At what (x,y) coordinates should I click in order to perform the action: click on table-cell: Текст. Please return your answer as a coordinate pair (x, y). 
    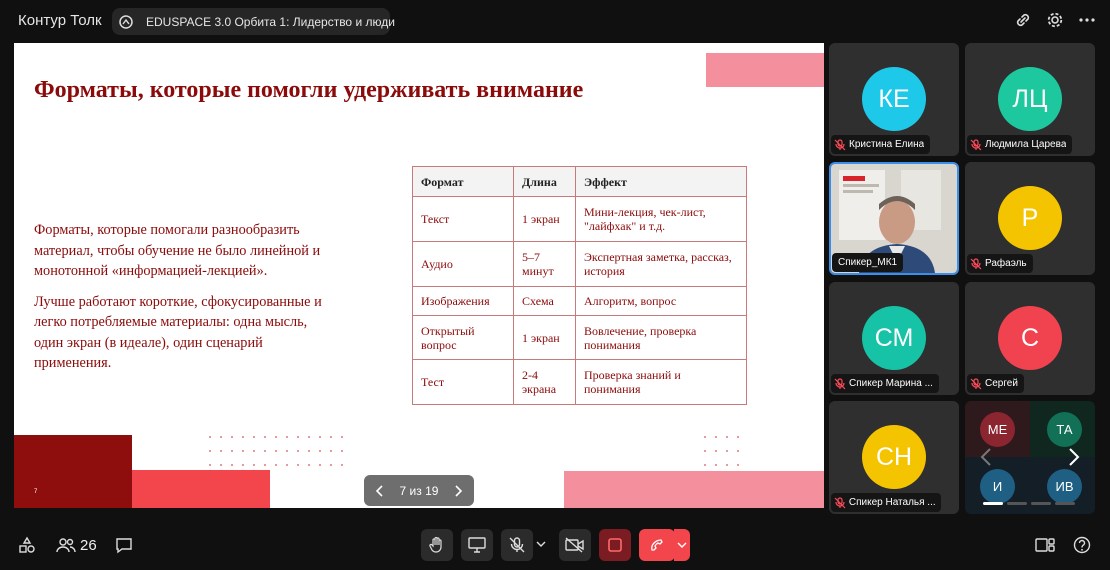
    Looking at the image, I should click on (463, 219).